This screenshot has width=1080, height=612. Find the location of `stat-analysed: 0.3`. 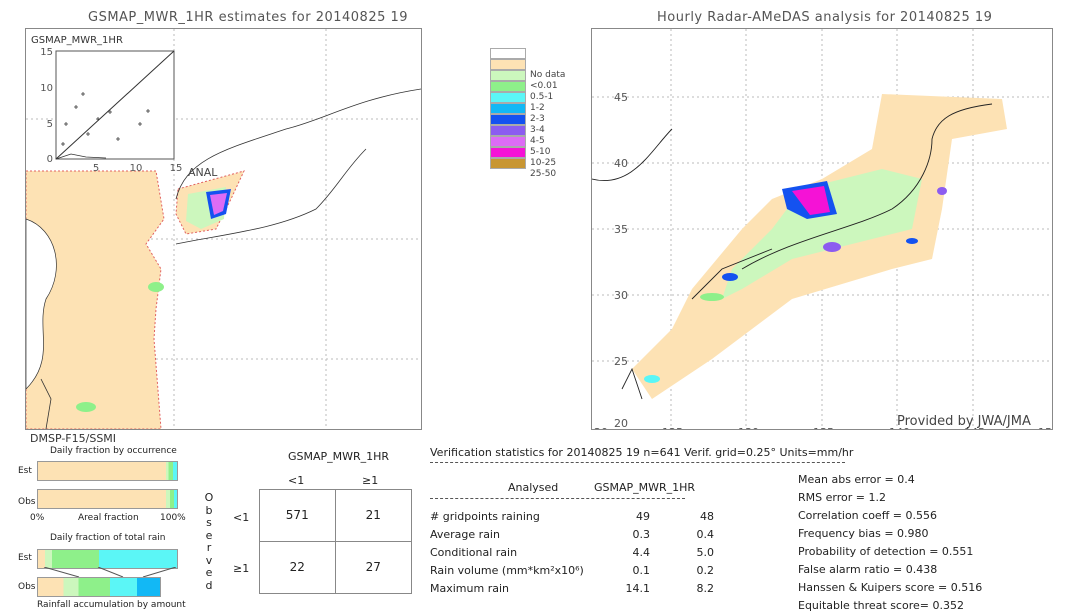

stat-analysed: 0.3 is located at coordinates (641, 534).